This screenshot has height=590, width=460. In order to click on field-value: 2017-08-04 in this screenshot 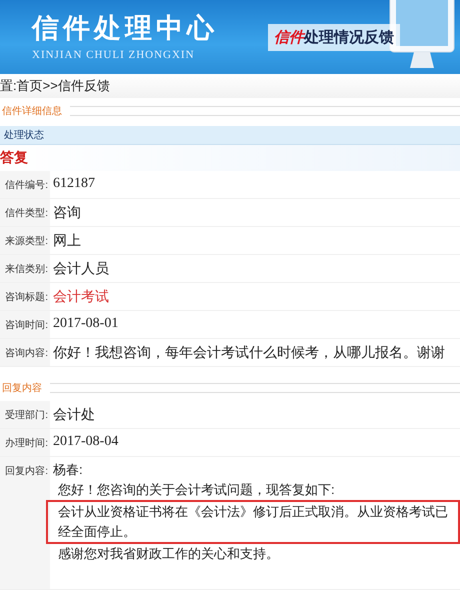, I will do `click(85, 442)`.